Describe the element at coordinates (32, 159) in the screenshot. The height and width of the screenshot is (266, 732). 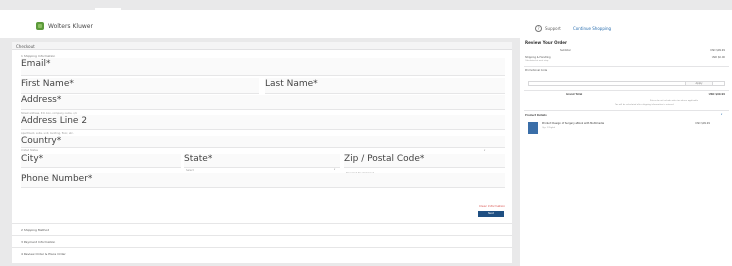
I see `city-label: City*` at that location.